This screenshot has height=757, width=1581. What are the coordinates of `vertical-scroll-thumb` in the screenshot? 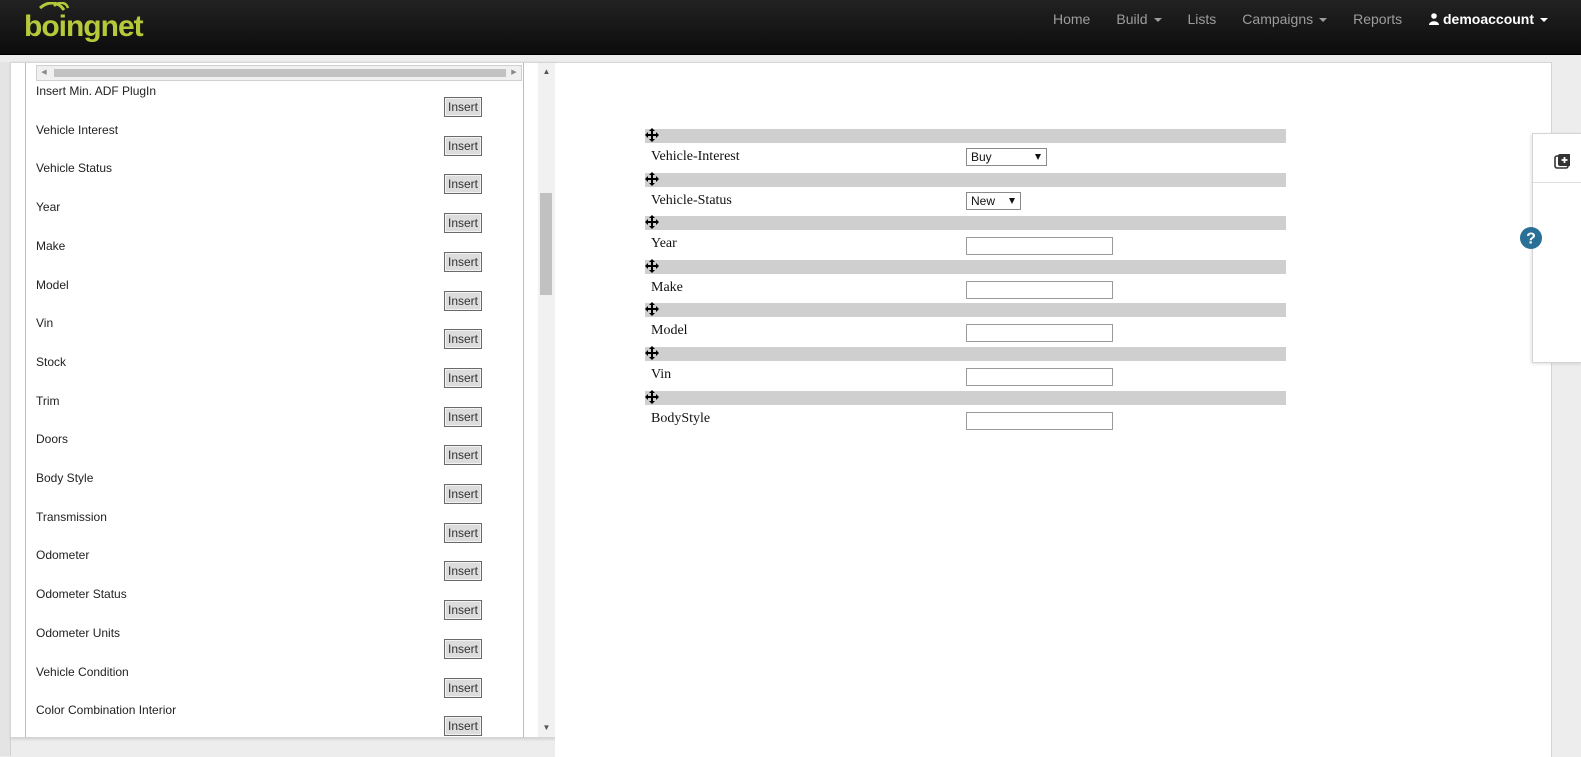 It's located at (546, 244).